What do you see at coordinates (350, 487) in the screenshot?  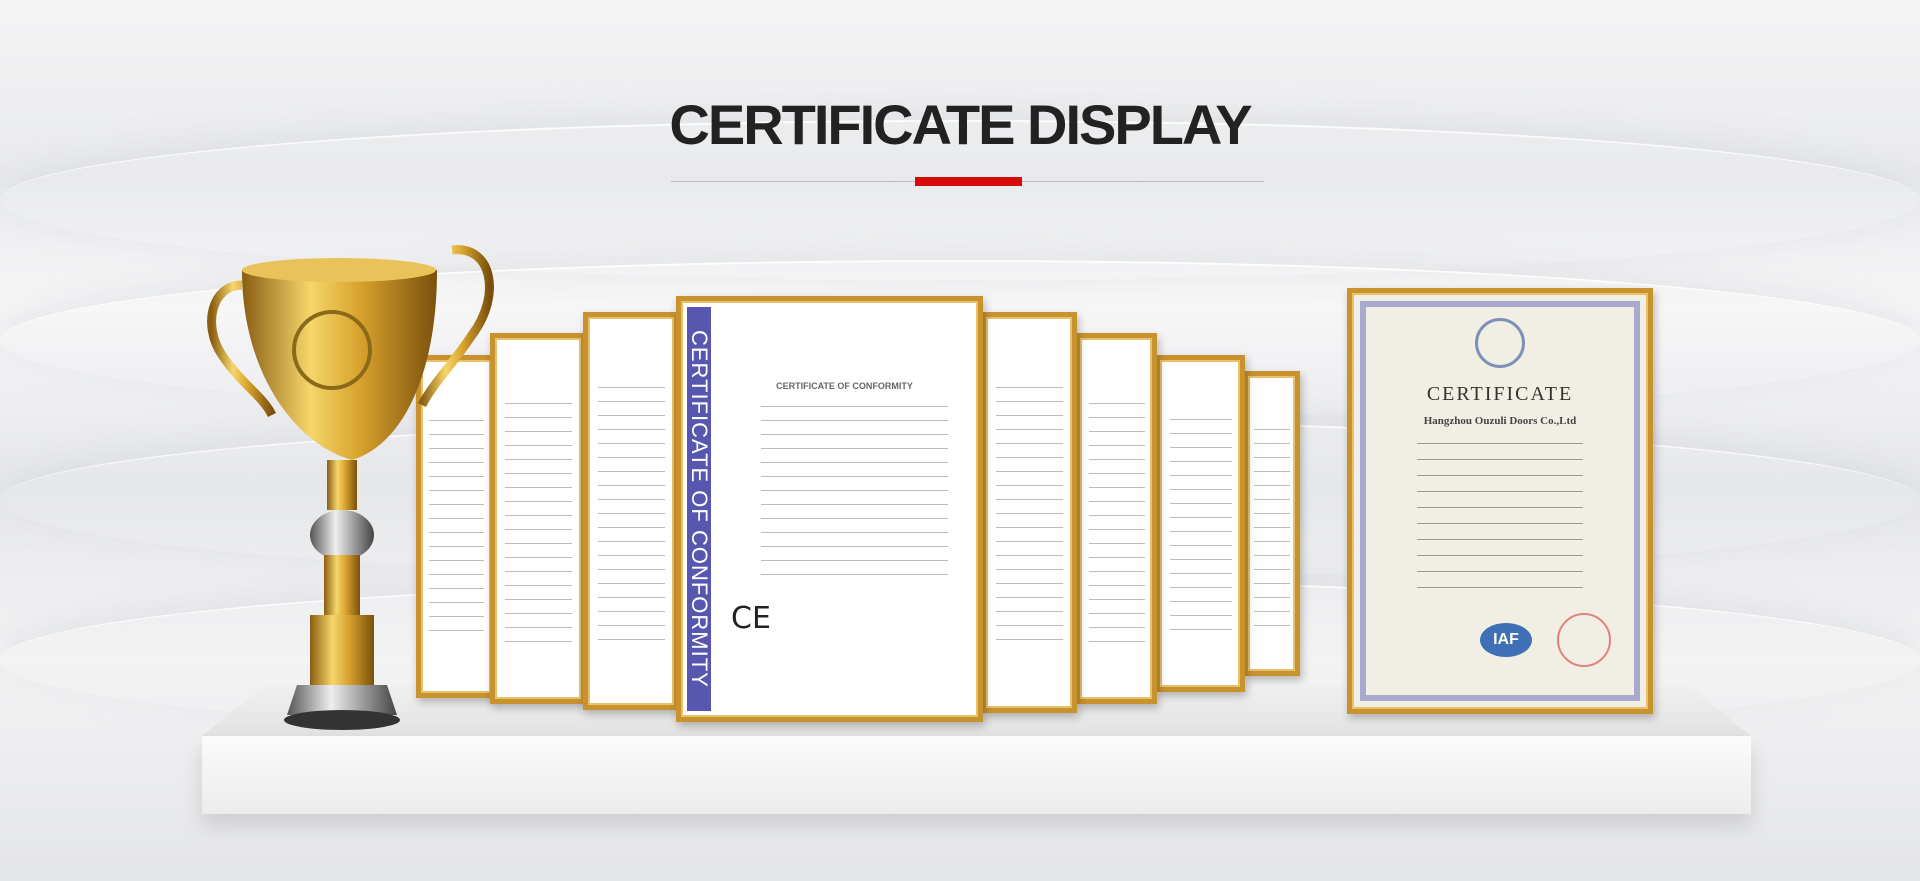 I see `trophy-icon` at bounding box center [350, 487].